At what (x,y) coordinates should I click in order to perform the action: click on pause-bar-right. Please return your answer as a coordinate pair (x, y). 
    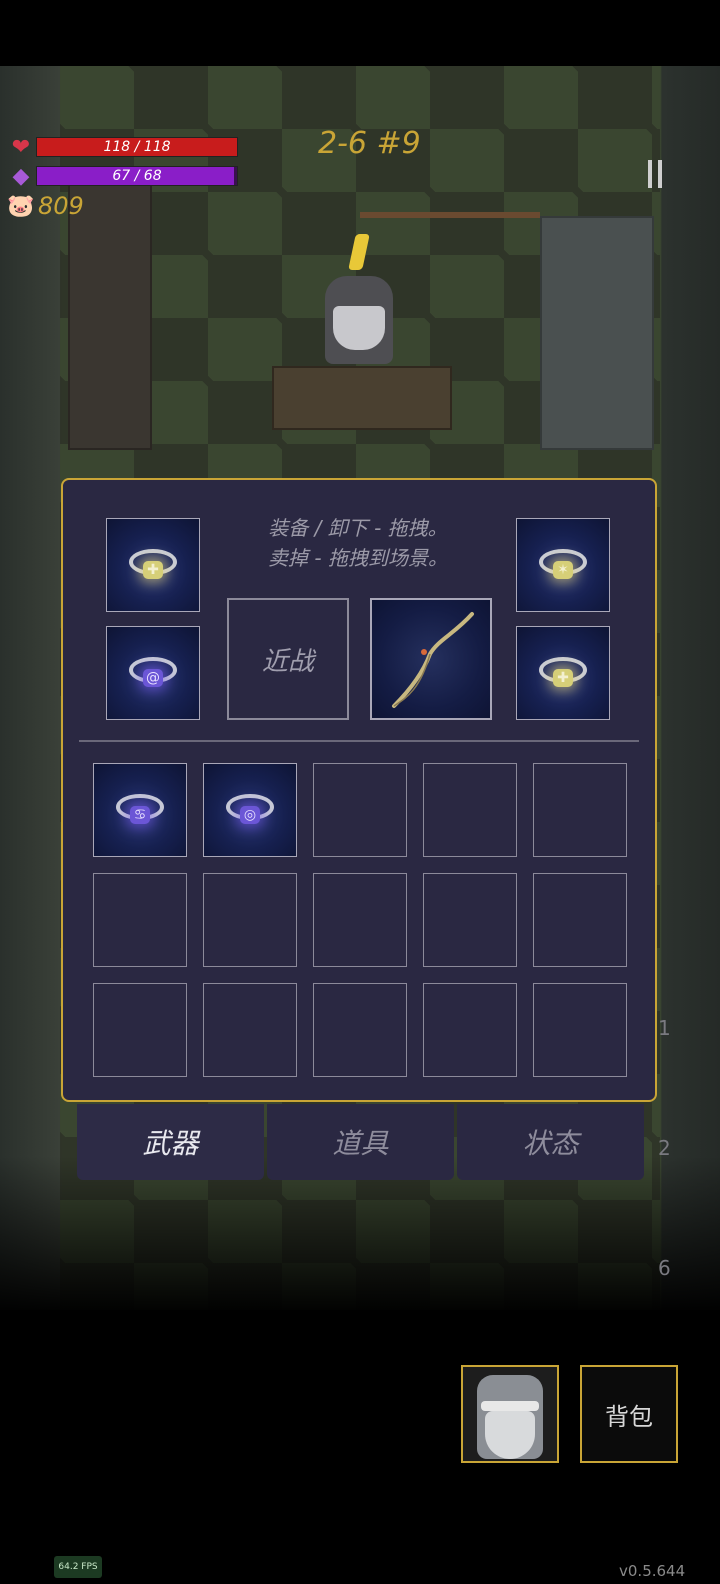
    Looking at the image, I should click on (660, 174).